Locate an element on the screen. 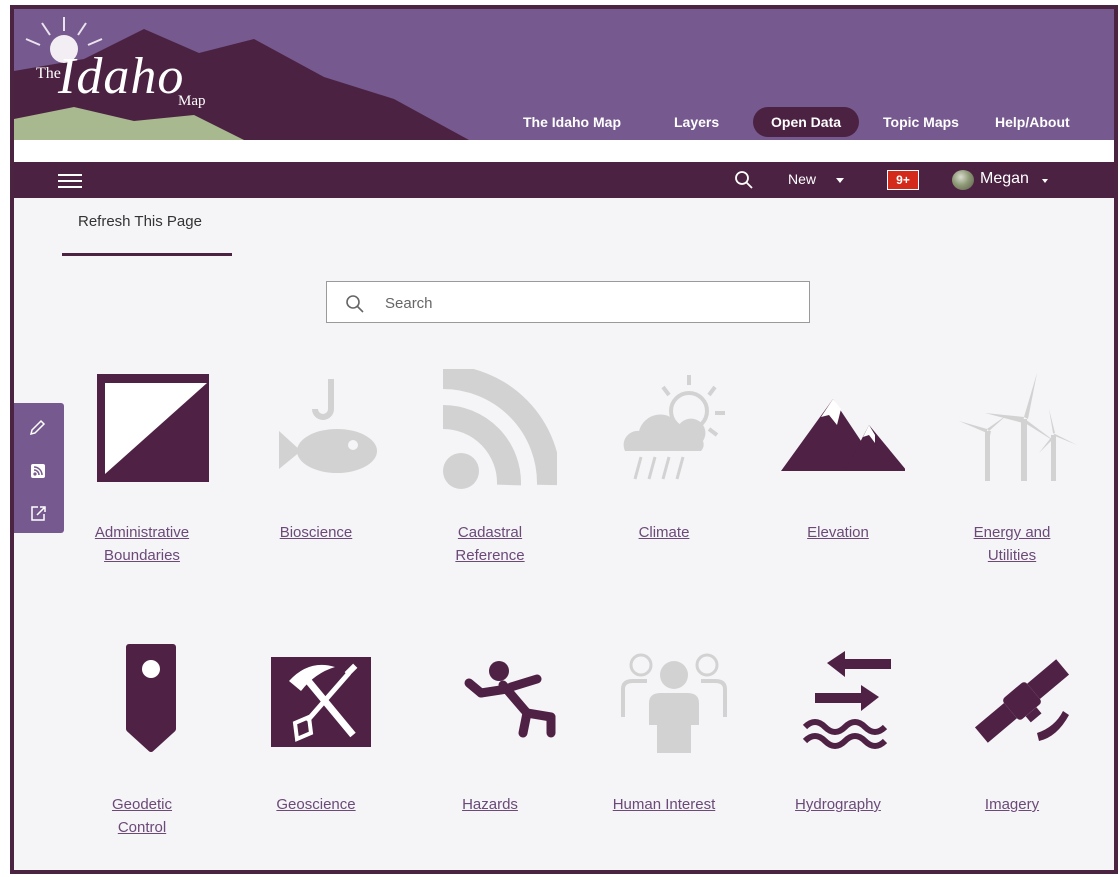 The height and width of the screenshot is (877, 1120). sun-cloud-rain-icon is located at coordinates (674, 427).